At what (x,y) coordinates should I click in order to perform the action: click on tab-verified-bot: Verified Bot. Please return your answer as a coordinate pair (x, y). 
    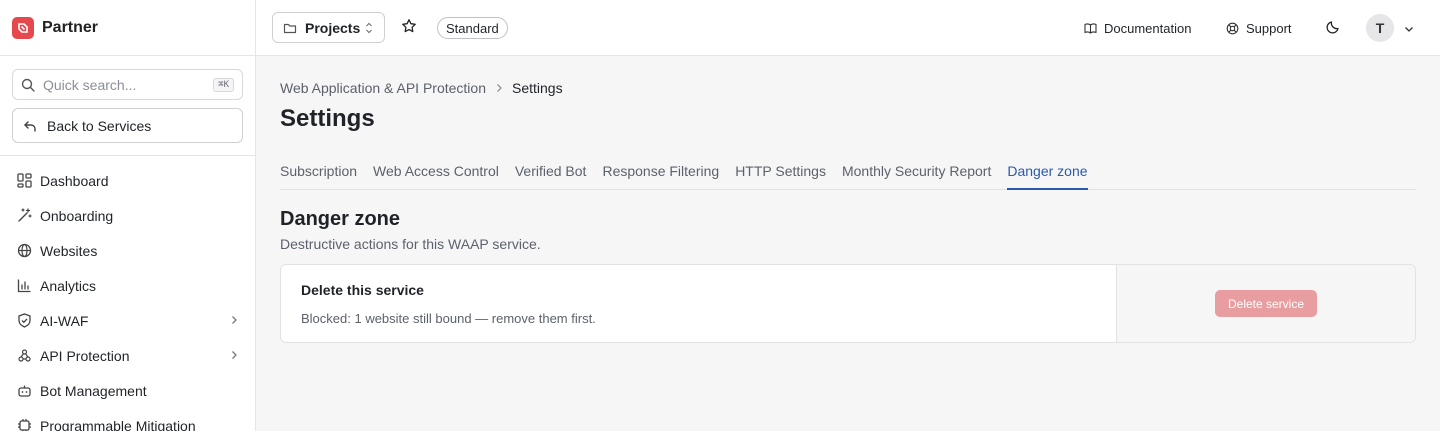
    Looking at the image, I should click on (551, 175).